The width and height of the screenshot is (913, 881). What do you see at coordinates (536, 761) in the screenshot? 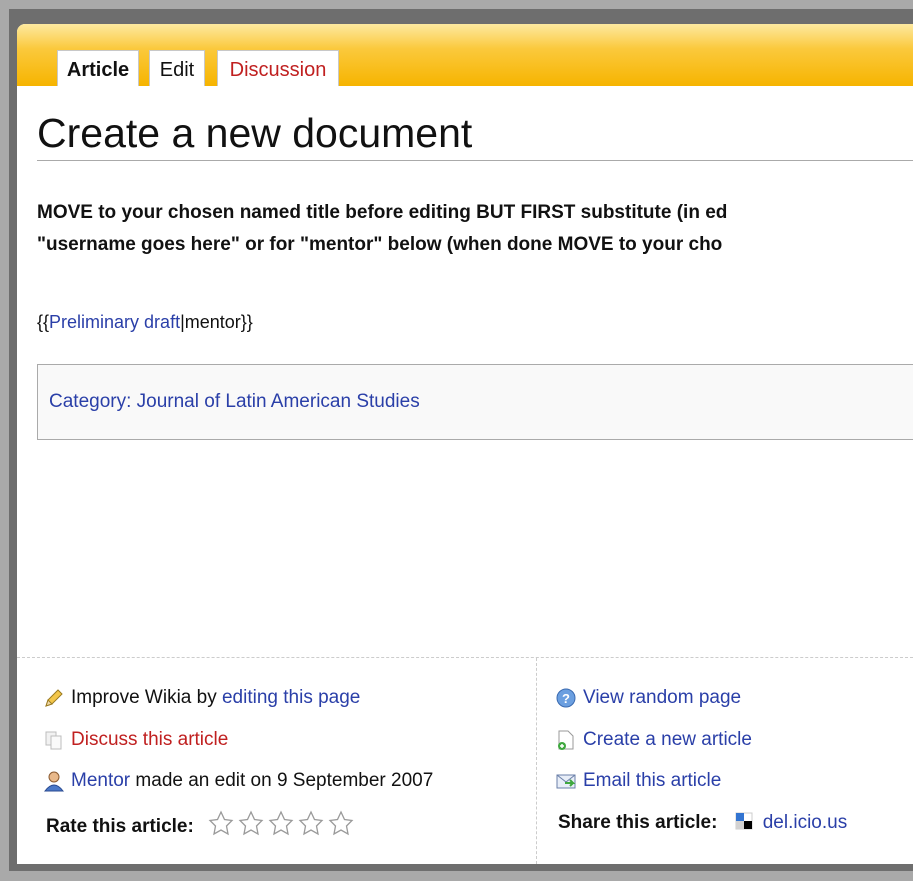
I see `footer-divider-vertical` at bounding box center [536, 761].